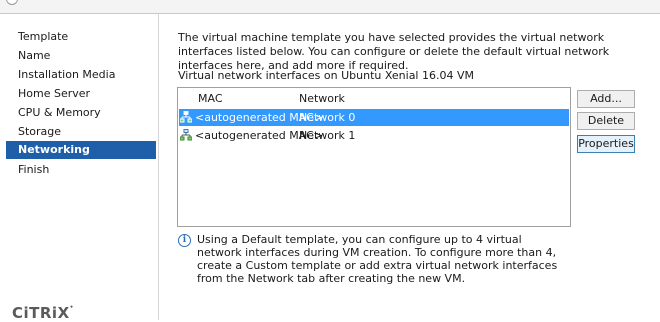 The image size is (660, 322). What do you see at coordinates (81, 37) in the screenshot?
I see `sidebar-item-template: Template` at bounding box center [81, 37].